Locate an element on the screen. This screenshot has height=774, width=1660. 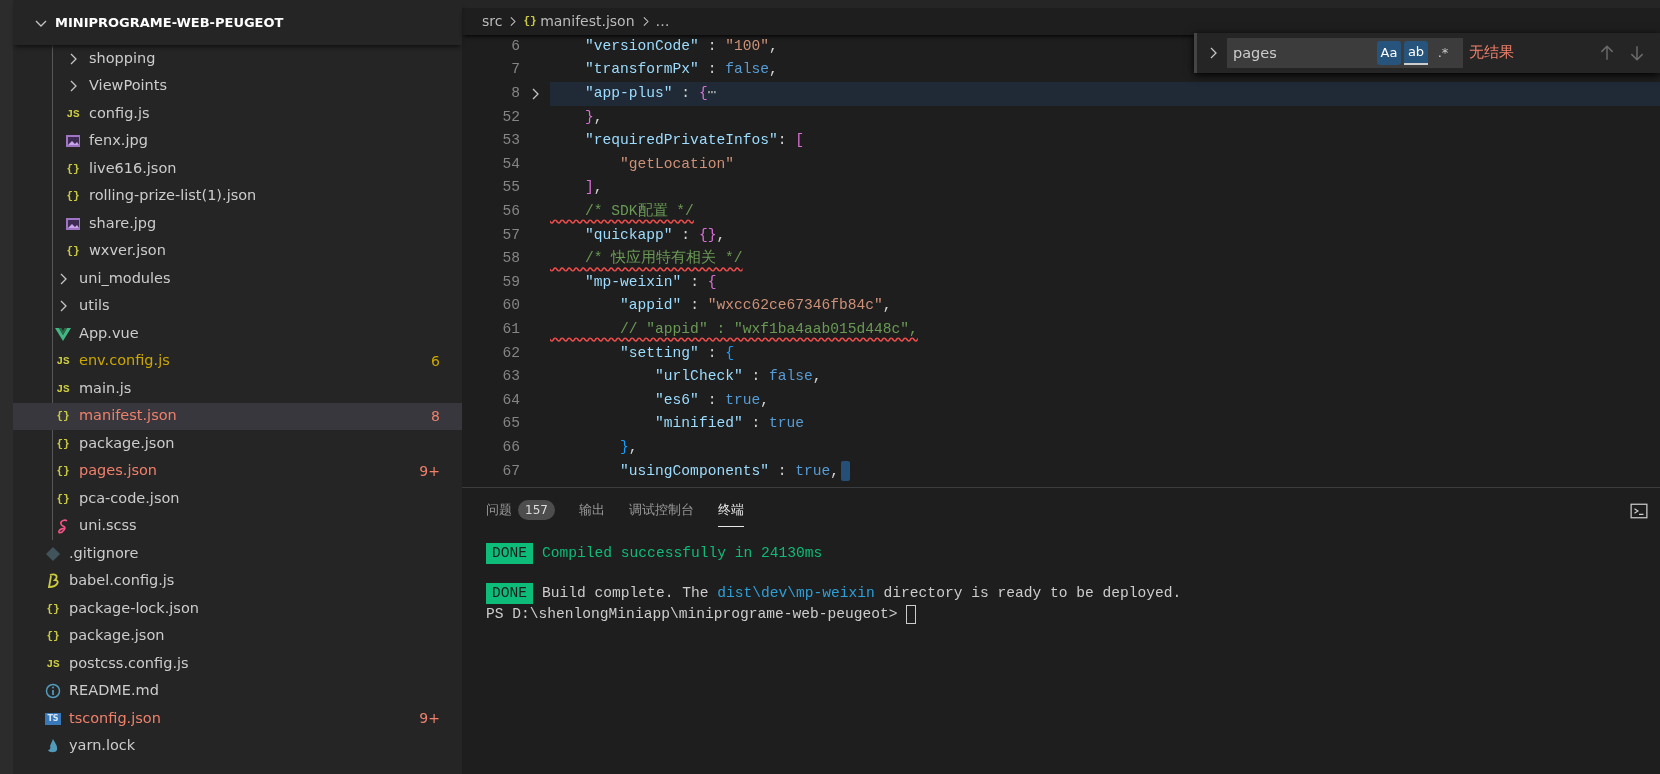
file-item: {} package-lock.json is located at coordinates (237, 609).